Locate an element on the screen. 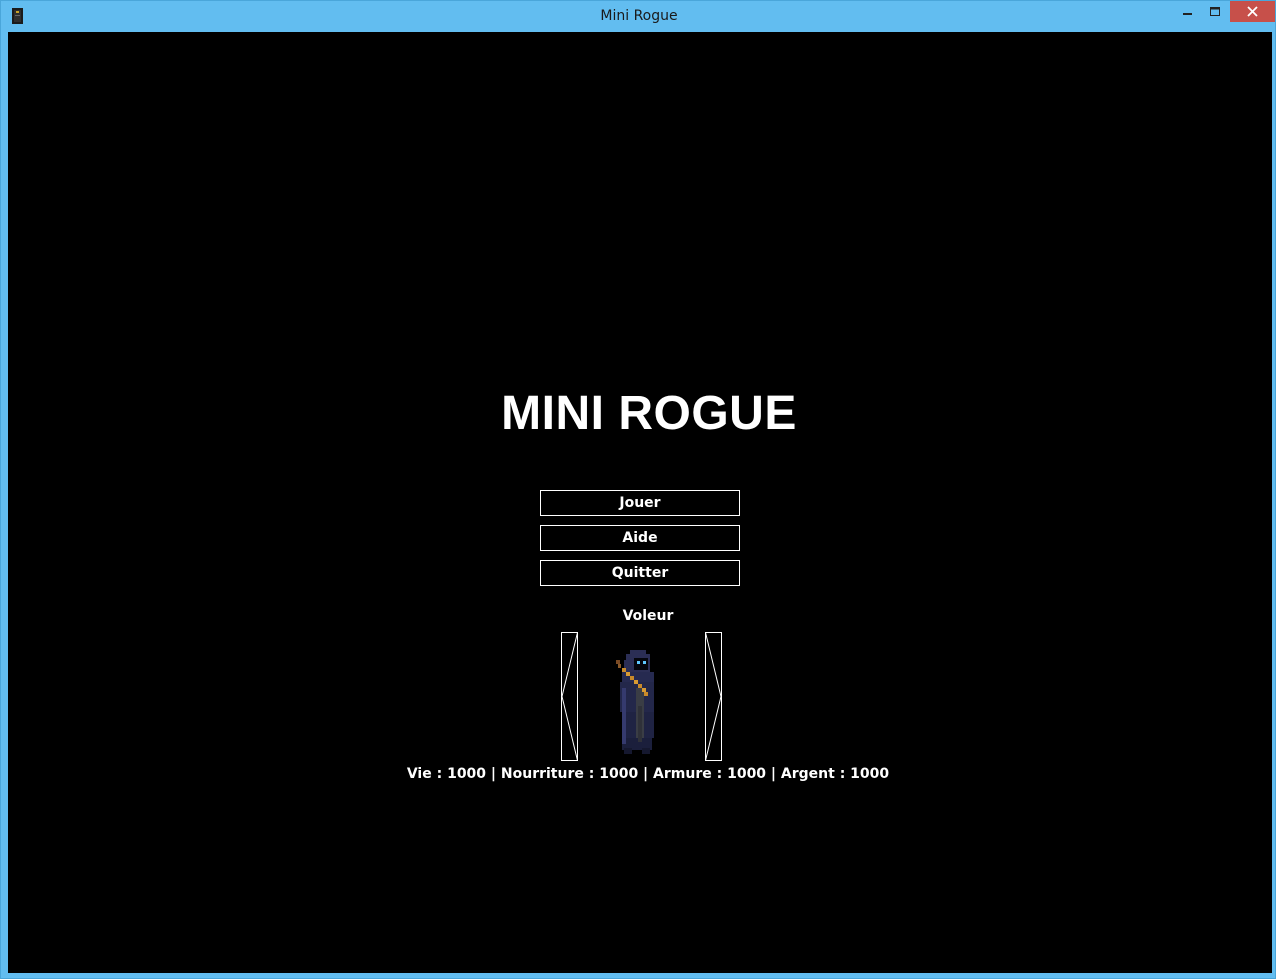 This screenshot has width=1276, height=979. maximize-button is located at coordinates (1214, 11).